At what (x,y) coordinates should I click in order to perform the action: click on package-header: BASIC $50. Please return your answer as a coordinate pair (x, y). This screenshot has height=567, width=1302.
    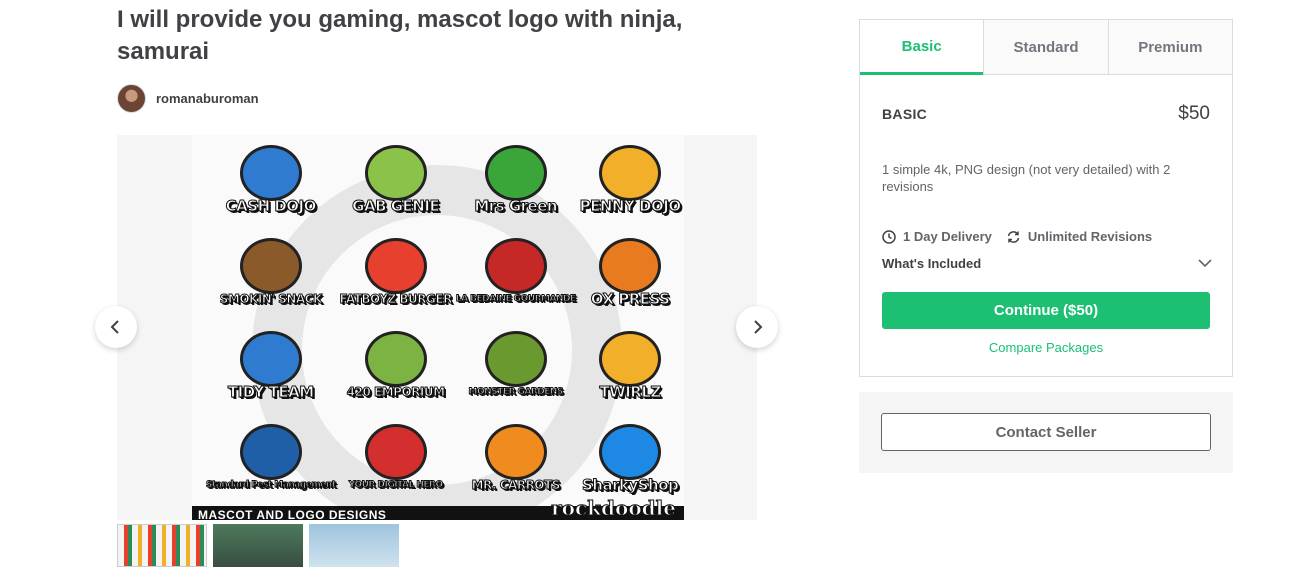
    Looking at the image, I should click on (1046, 114).